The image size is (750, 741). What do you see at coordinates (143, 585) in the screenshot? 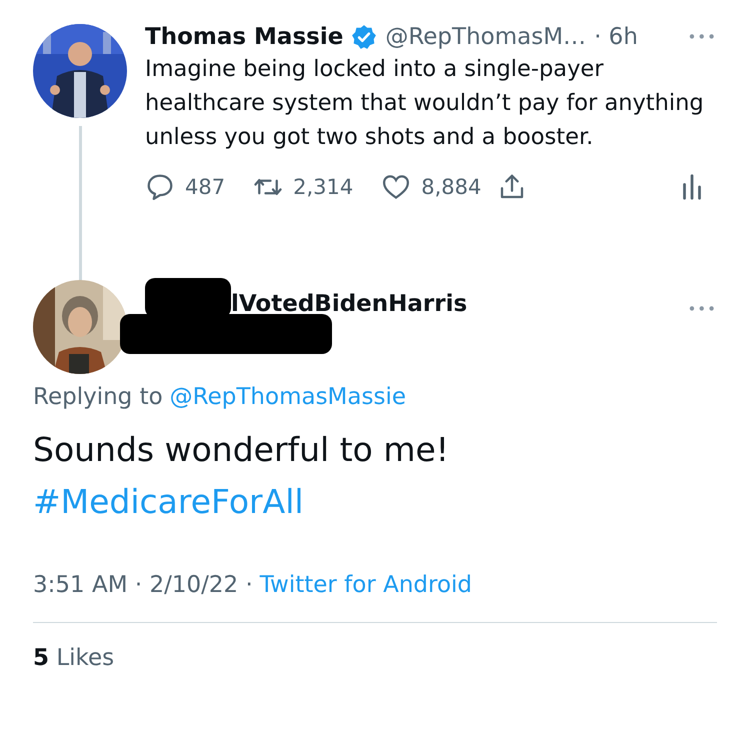
I see `timestamp: 3:51 AM · 2/10/22 ·` at bounding box center [143, 585].